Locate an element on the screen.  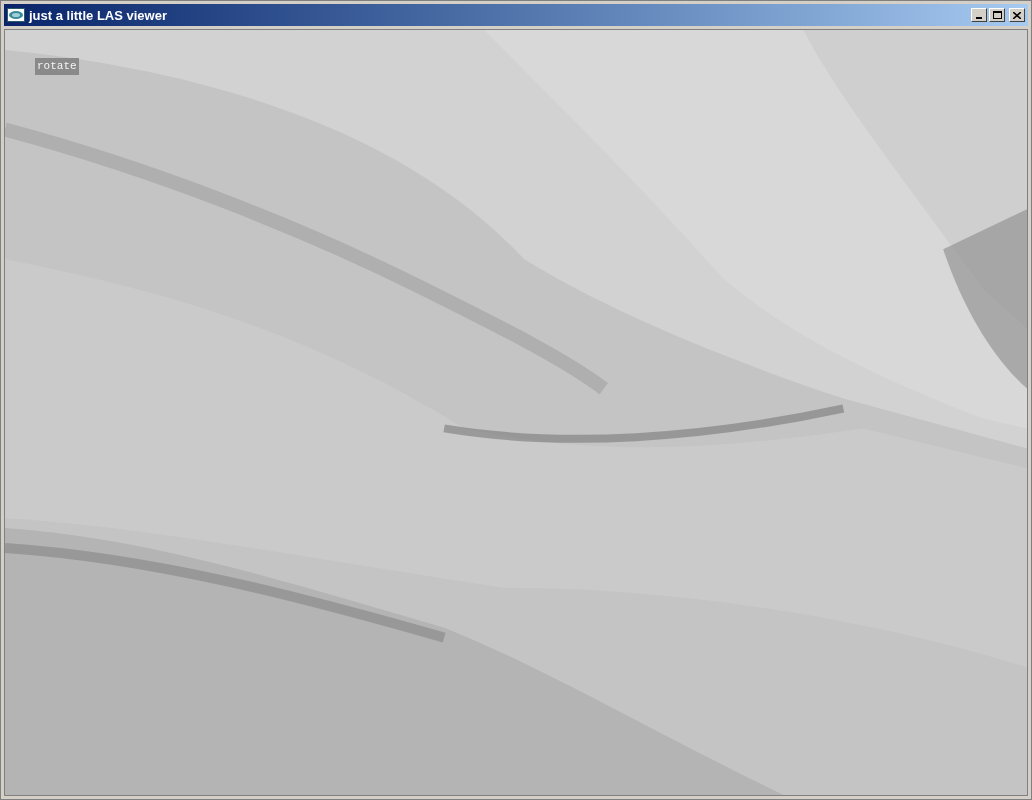
minimize-icon is located at coordinates (979, 18).